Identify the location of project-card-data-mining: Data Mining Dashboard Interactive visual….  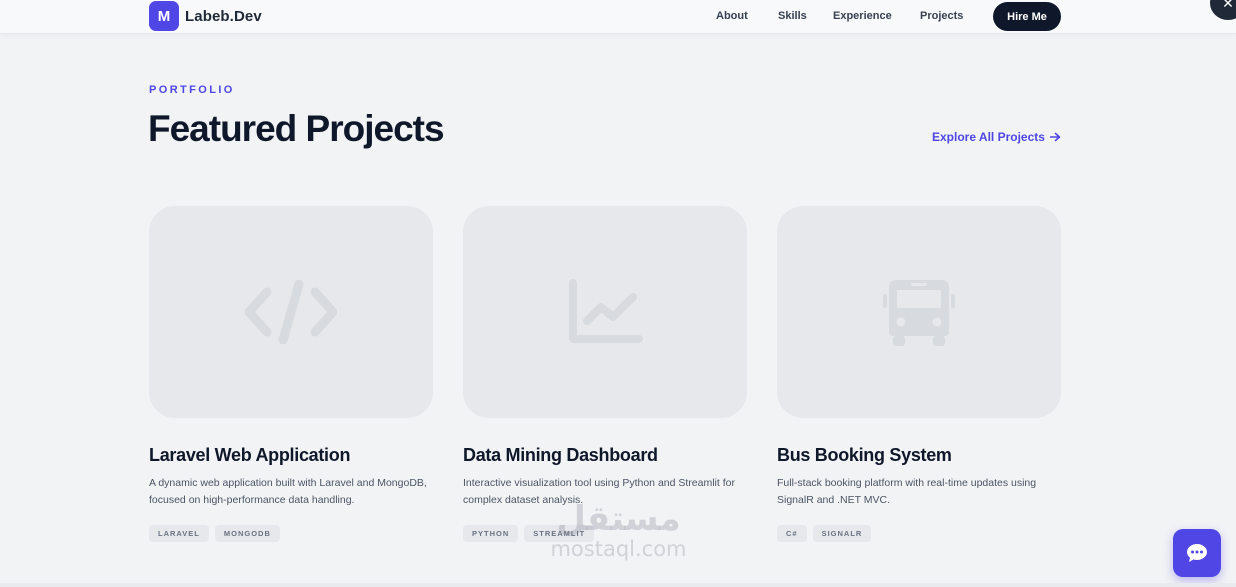
(605, 374).